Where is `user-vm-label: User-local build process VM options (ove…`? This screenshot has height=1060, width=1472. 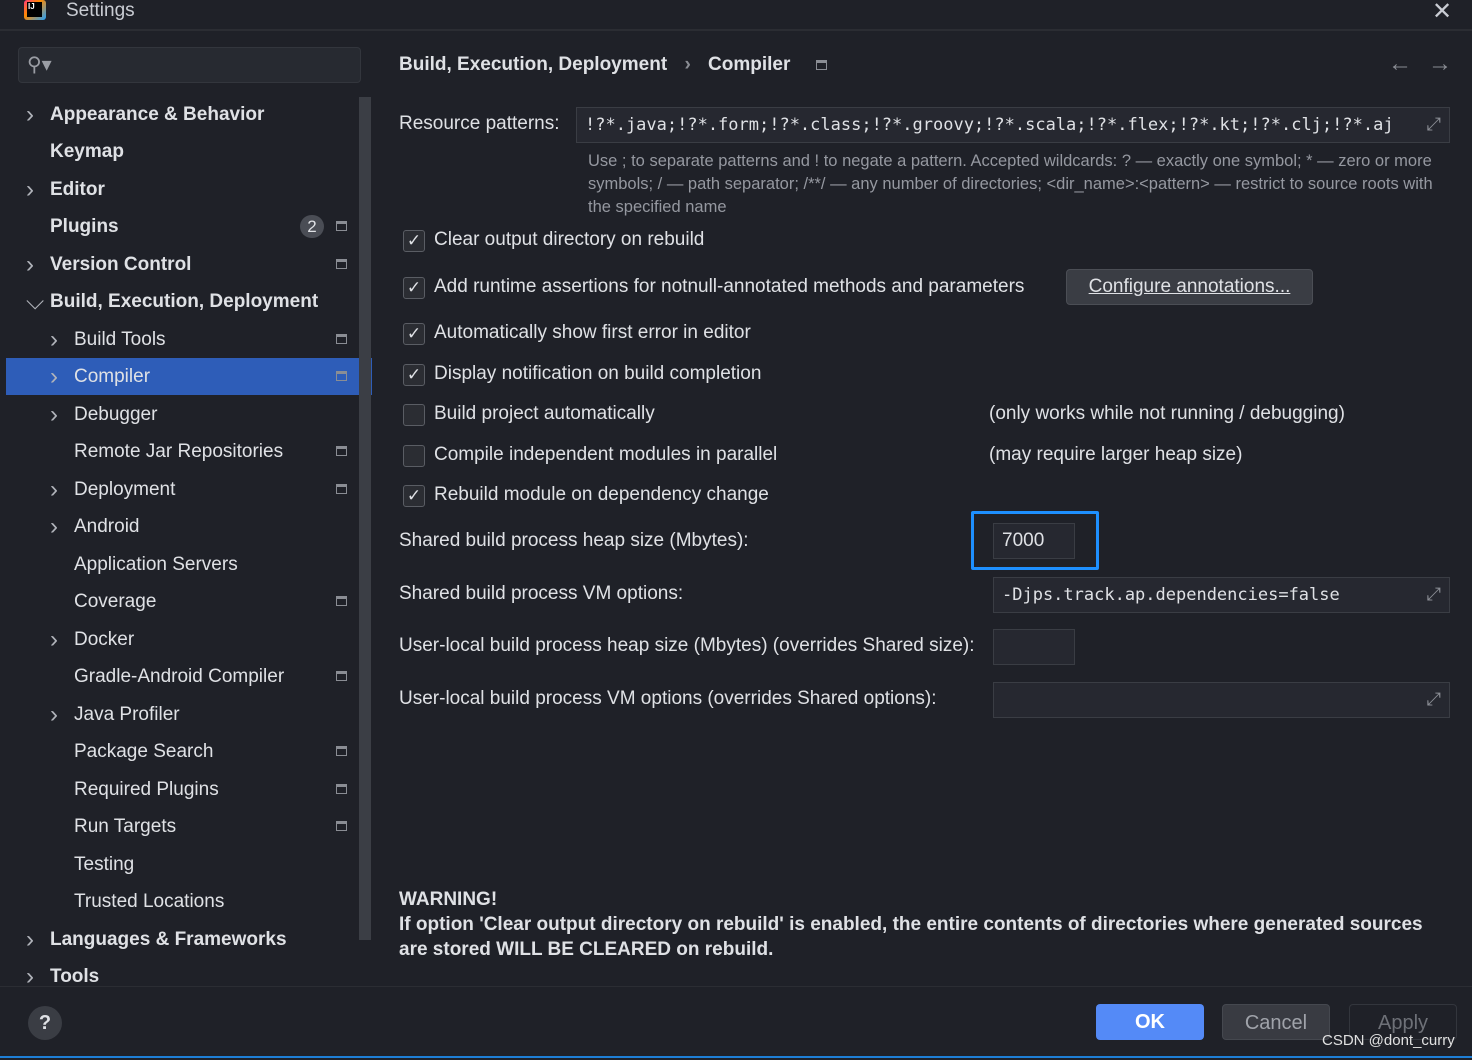
user-vm-label: User-local build process VM options (ove… is located at coordinates (668, 698).